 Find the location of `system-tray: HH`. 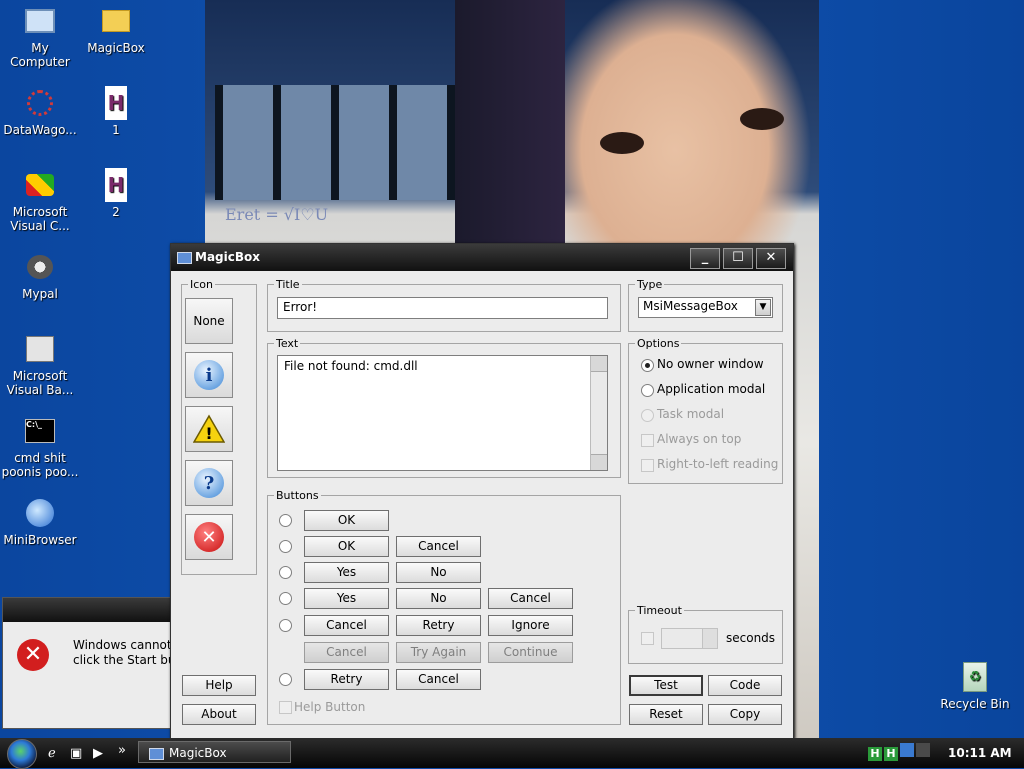

system-tray: HH is located at coordinates (900, 752).